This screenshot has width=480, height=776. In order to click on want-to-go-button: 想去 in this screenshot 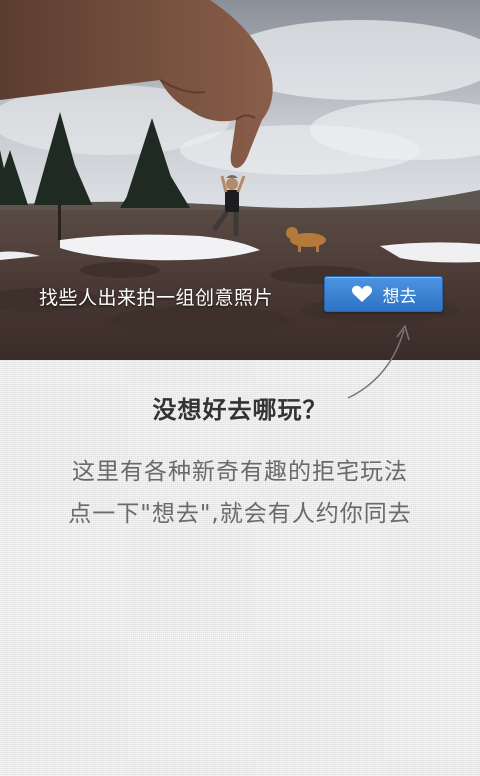, I will do `click(383, 294)`.